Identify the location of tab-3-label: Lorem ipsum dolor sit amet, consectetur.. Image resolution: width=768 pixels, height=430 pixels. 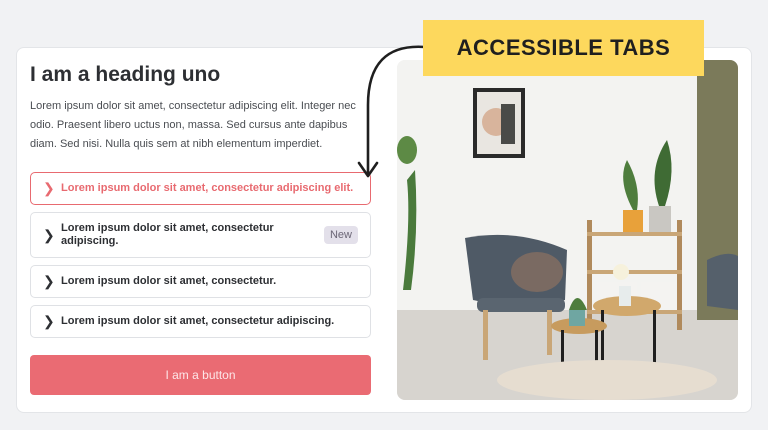
(169, 281).